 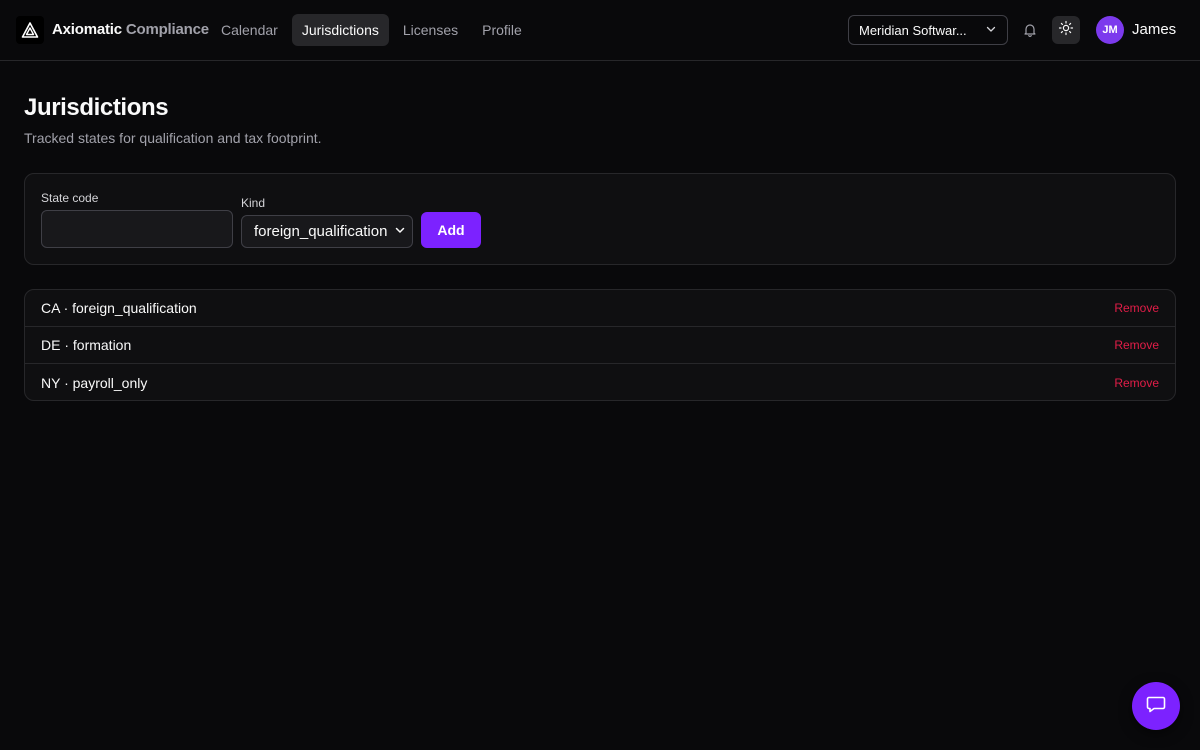 I want to click on sun-icon, so click(x=1066, y=30).